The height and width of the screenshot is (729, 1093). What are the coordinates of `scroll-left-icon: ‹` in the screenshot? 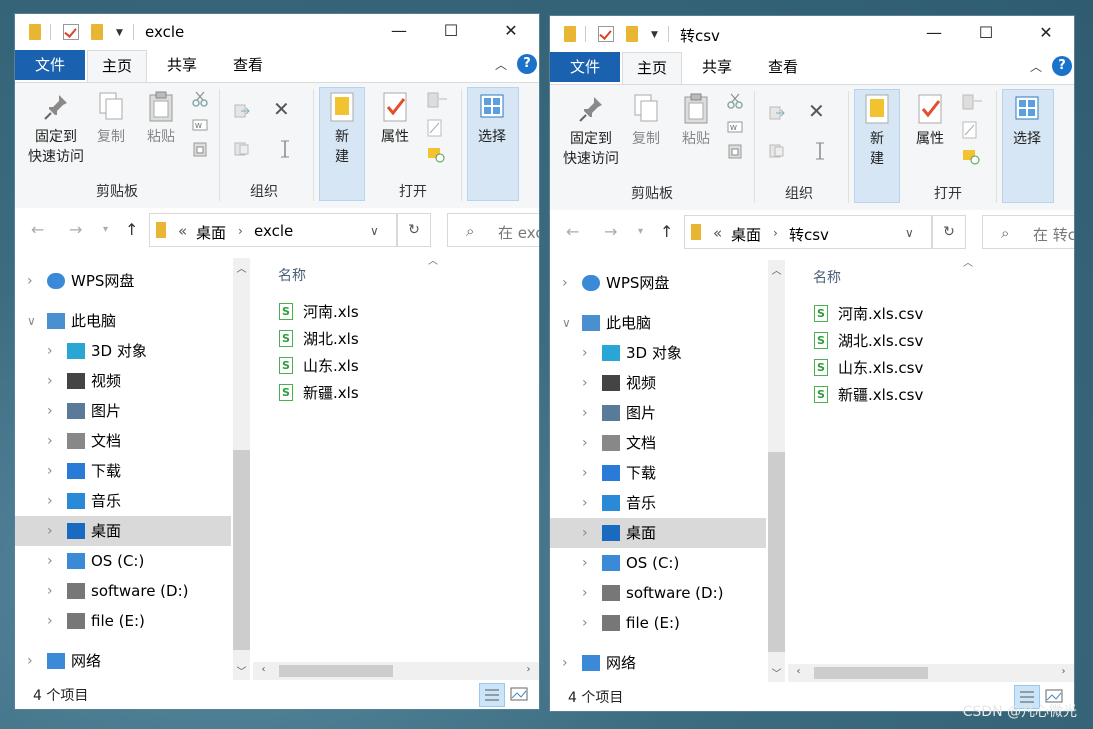 It's located at (798, 671).